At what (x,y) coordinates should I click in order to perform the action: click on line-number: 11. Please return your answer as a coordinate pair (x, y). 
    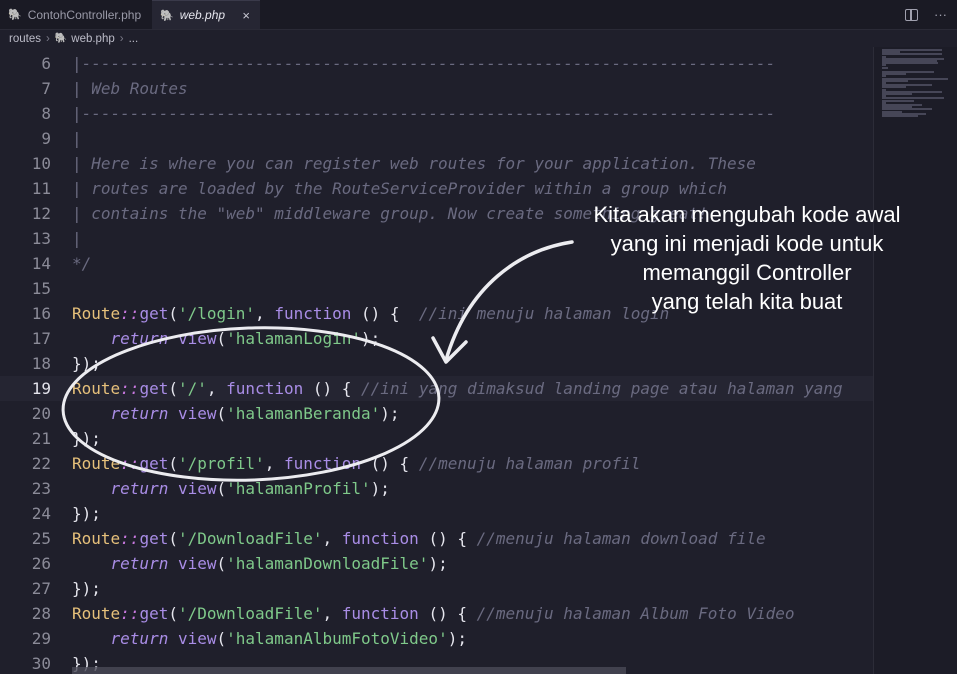
    Looking at the image, I should click on (41, 188).